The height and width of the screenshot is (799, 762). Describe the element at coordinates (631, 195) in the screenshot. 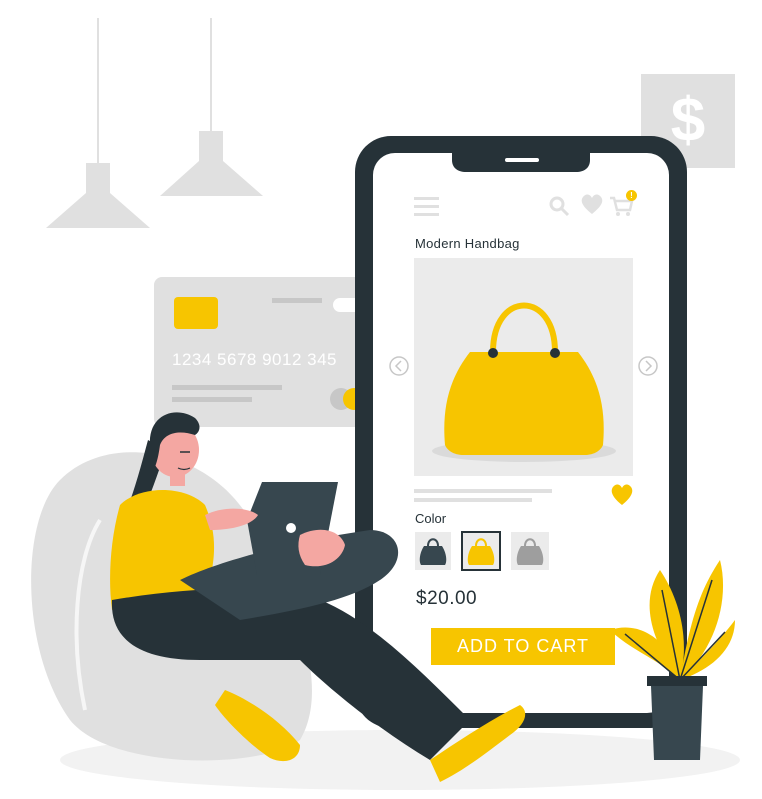

I see `cart-badge: !` at that location.